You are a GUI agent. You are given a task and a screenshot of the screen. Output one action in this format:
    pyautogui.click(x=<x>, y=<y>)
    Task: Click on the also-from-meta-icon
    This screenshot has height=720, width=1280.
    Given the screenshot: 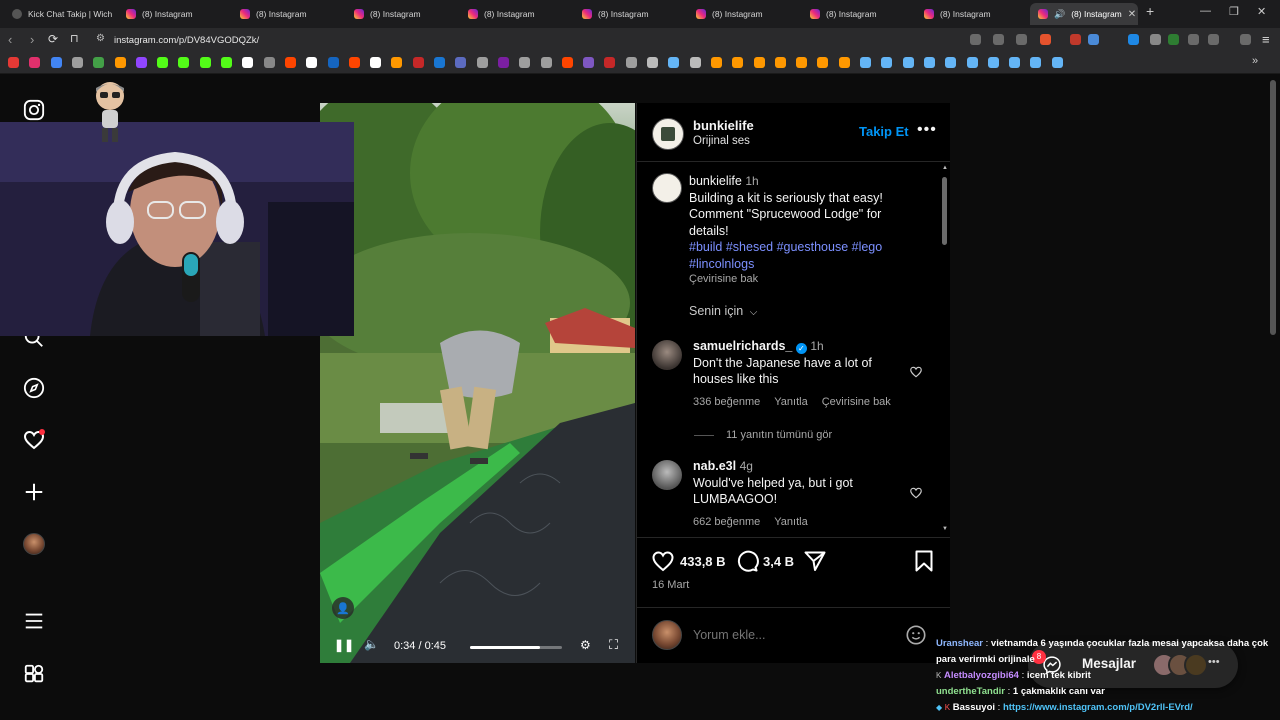 What is the action you would take?
    pyautogui.click(x=34, y=674)
    